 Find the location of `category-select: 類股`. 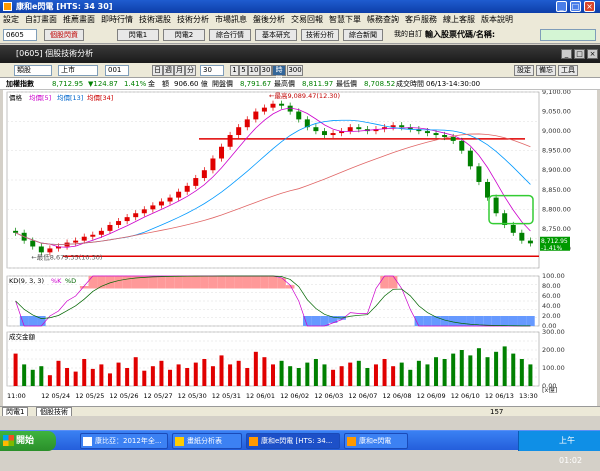

category-select: 類股 is located at coordinates (33, 70).